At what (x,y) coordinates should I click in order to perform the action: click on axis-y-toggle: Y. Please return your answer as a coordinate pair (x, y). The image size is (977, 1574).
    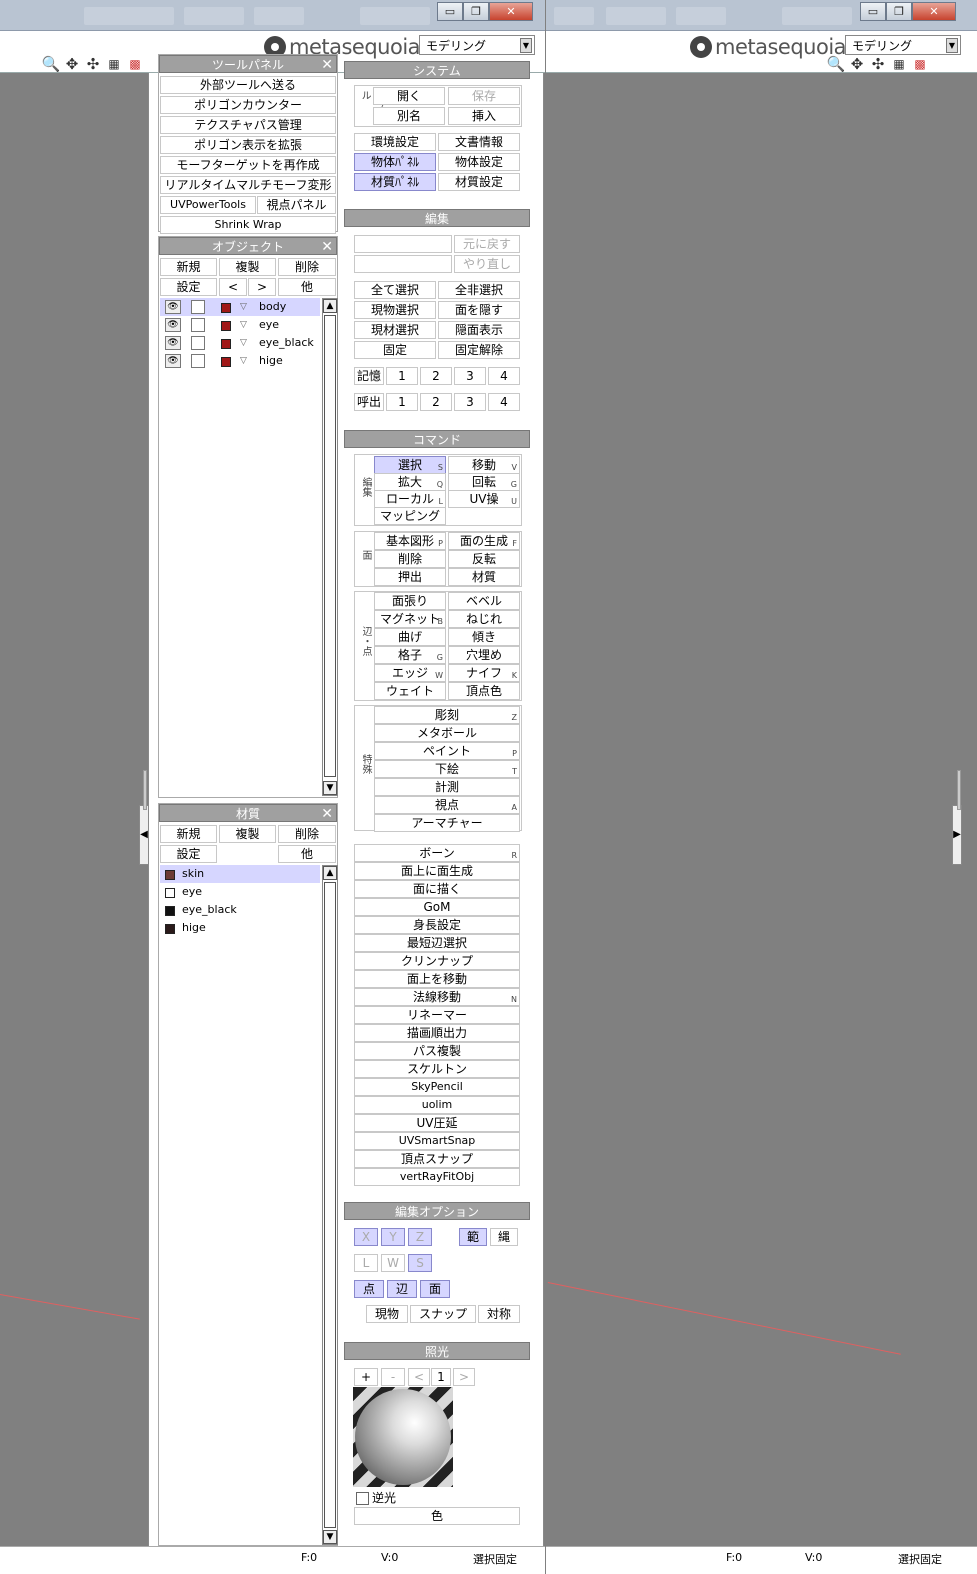
    Looking at the image, I should click on (393, 1237).